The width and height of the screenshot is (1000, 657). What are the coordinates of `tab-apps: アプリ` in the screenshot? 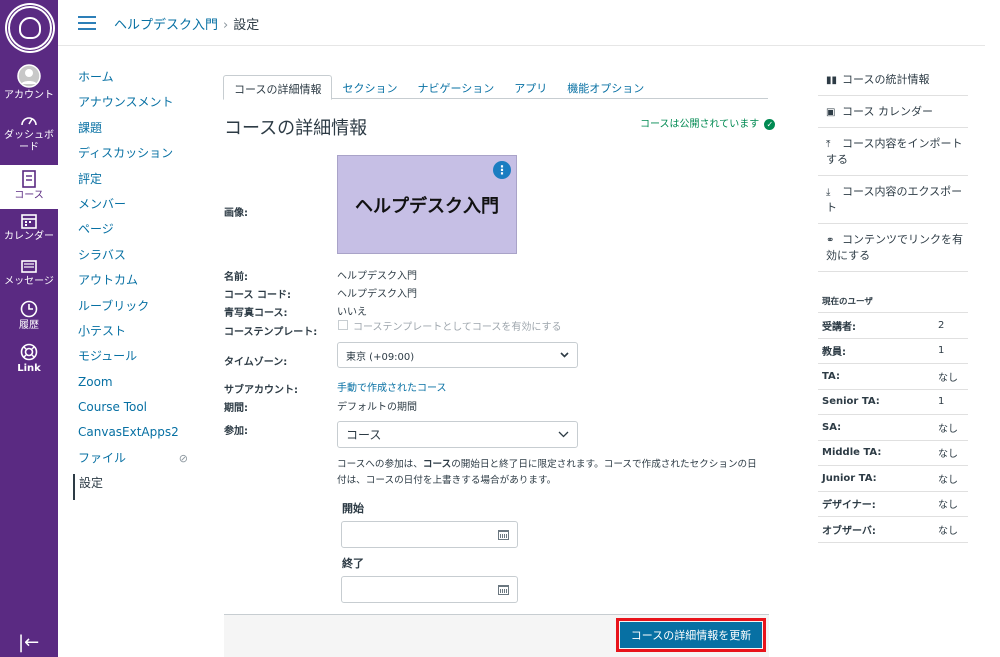 It's located at (530, 87).